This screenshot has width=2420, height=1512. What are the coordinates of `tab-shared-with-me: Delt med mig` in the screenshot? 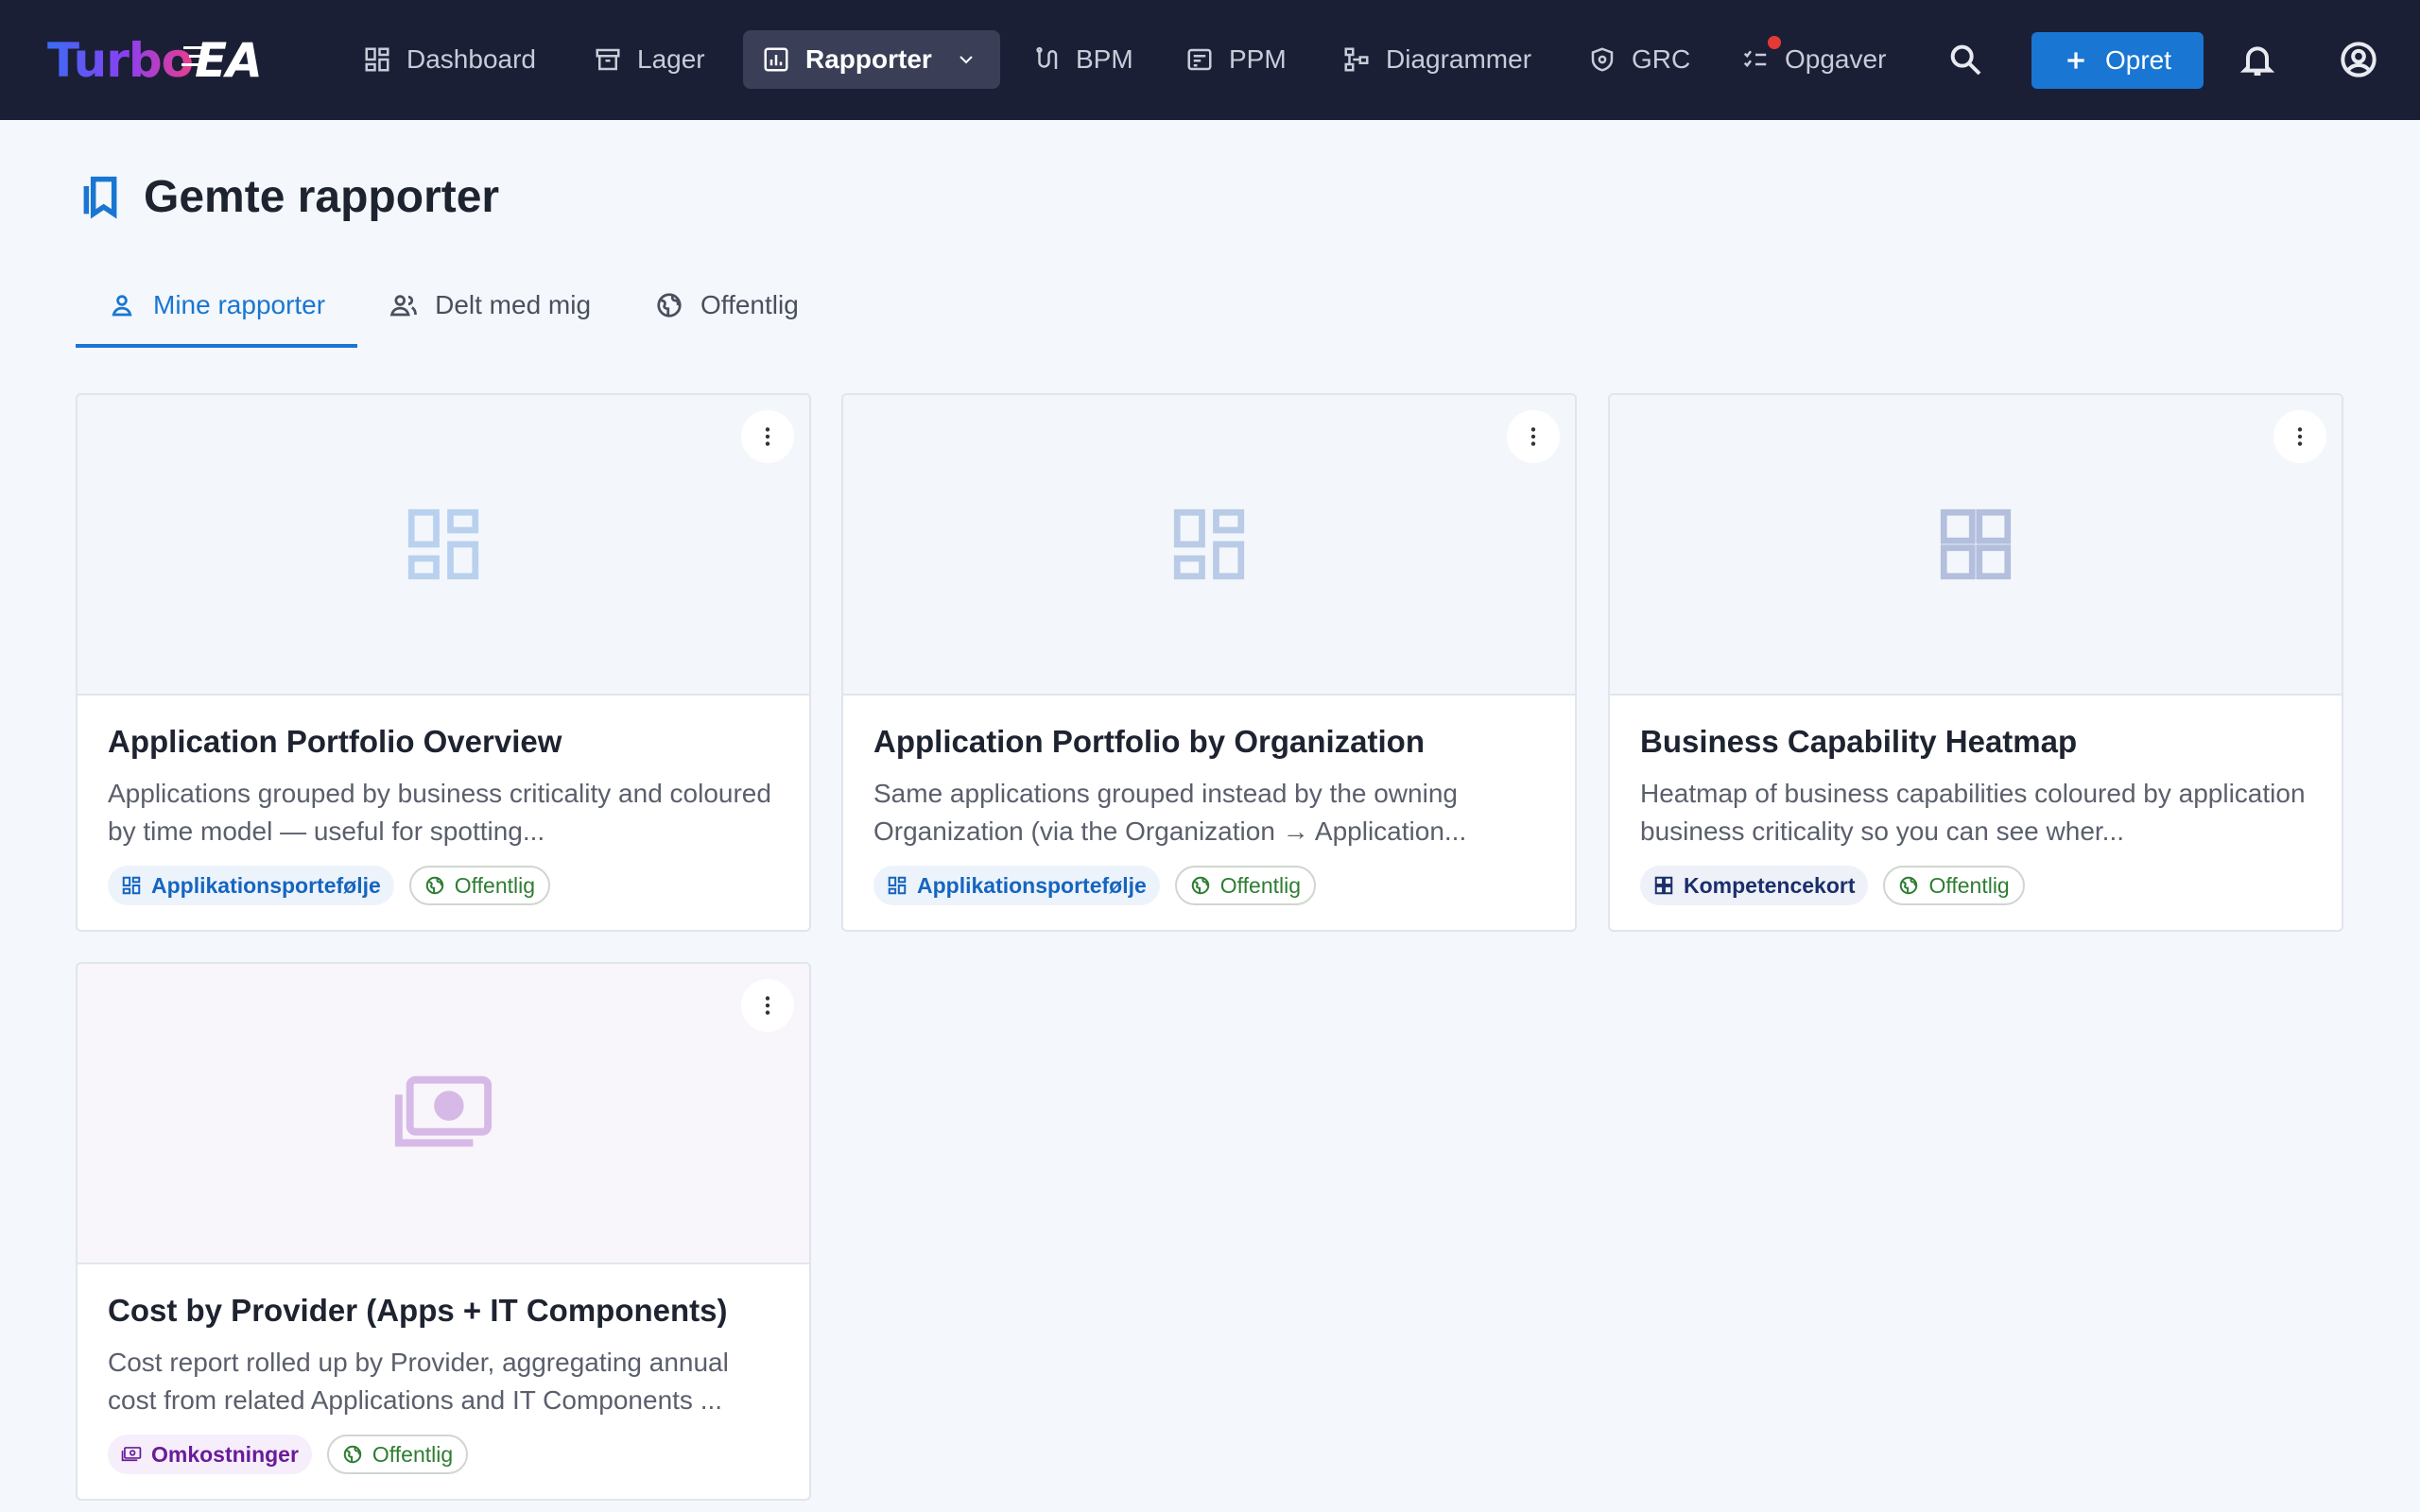 It's located at (490, 305).